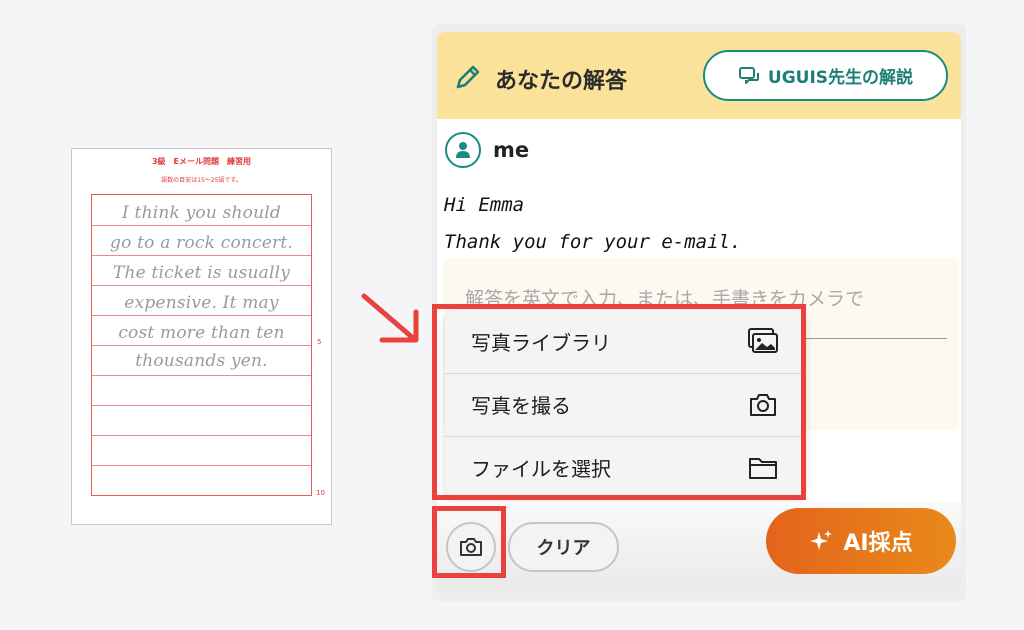  I want to click on explanation-button: UGUIS先生の解説, so click(825, 75).